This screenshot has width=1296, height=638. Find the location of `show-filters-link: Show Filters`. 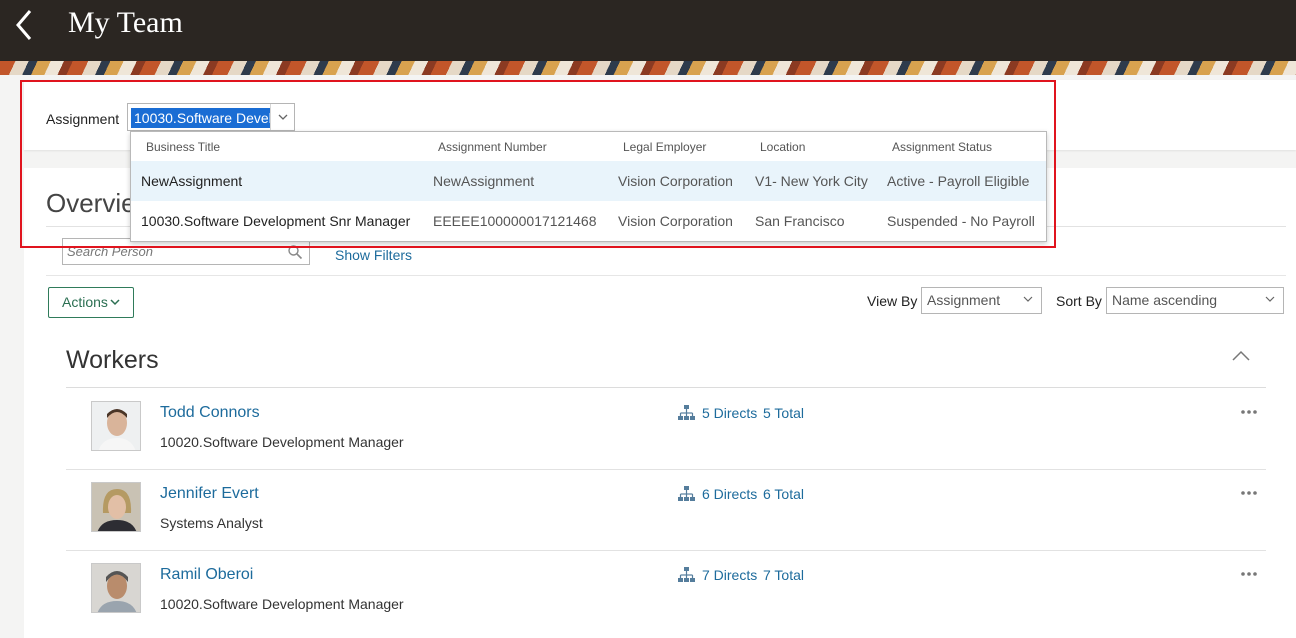

show-filters-link: Show Filters is located at coordinates (373, 255).